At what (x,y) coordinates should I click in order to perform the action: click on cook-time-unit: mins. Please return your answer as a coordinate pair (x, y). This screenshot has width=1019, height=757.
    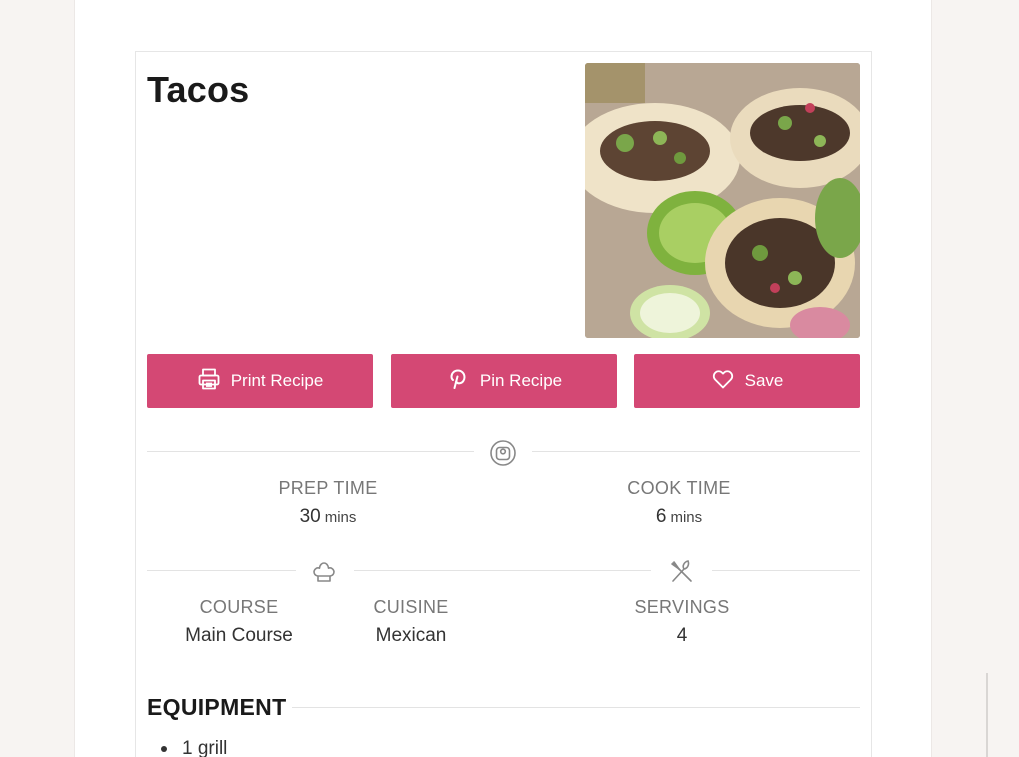
    Looking at the image, I should click on (686, 517).